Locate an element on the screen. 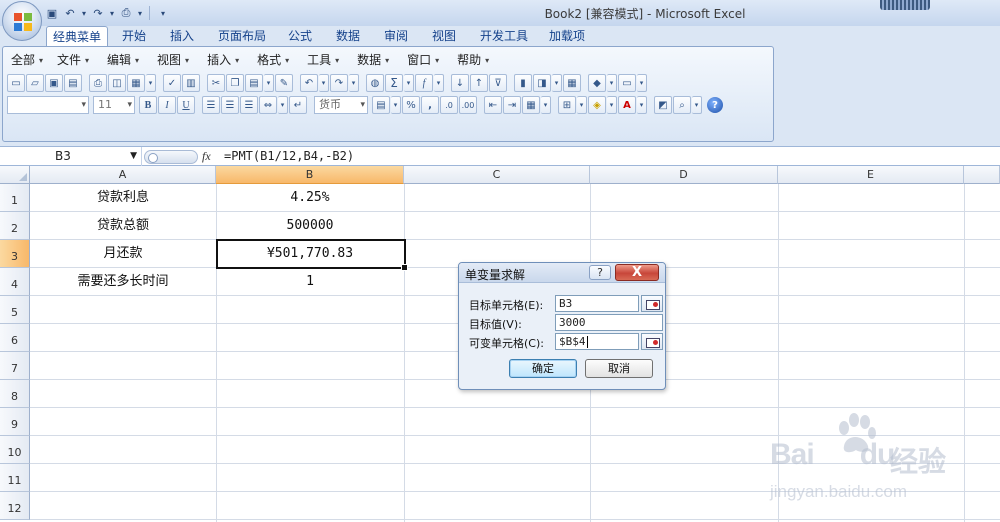 The height and width of the screenshot is (522, 1000). to-value-input: 3000 is located at coordinates (609, 322).